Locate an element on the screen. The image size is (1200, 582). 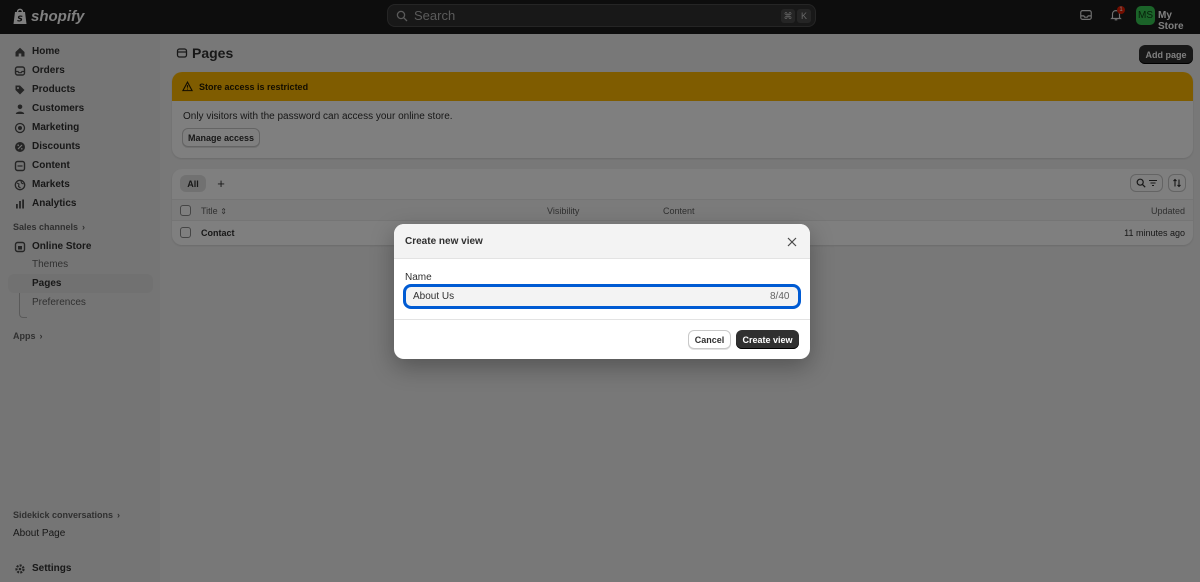
name-label: Name is located at coordinates (418, 277).